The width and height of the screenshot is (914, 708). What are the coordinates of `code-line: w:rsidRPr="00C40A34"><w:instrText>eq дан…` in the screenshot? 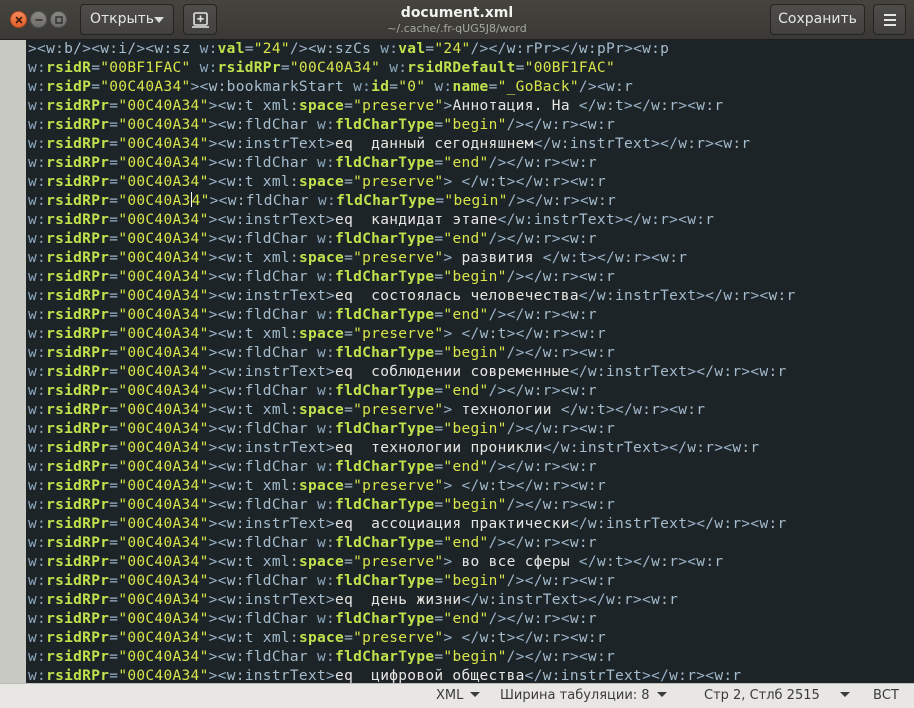 It's located at (470, 144).